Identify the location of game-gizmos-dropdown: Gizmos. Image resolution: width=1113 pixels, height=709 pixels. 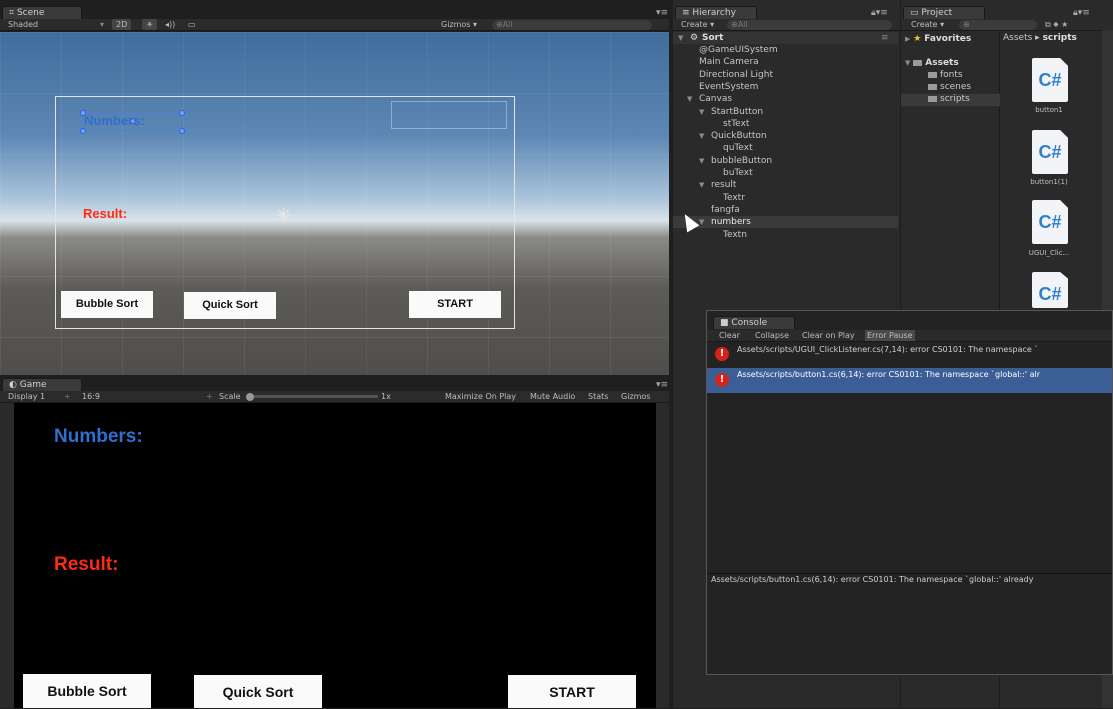
(635, 396).